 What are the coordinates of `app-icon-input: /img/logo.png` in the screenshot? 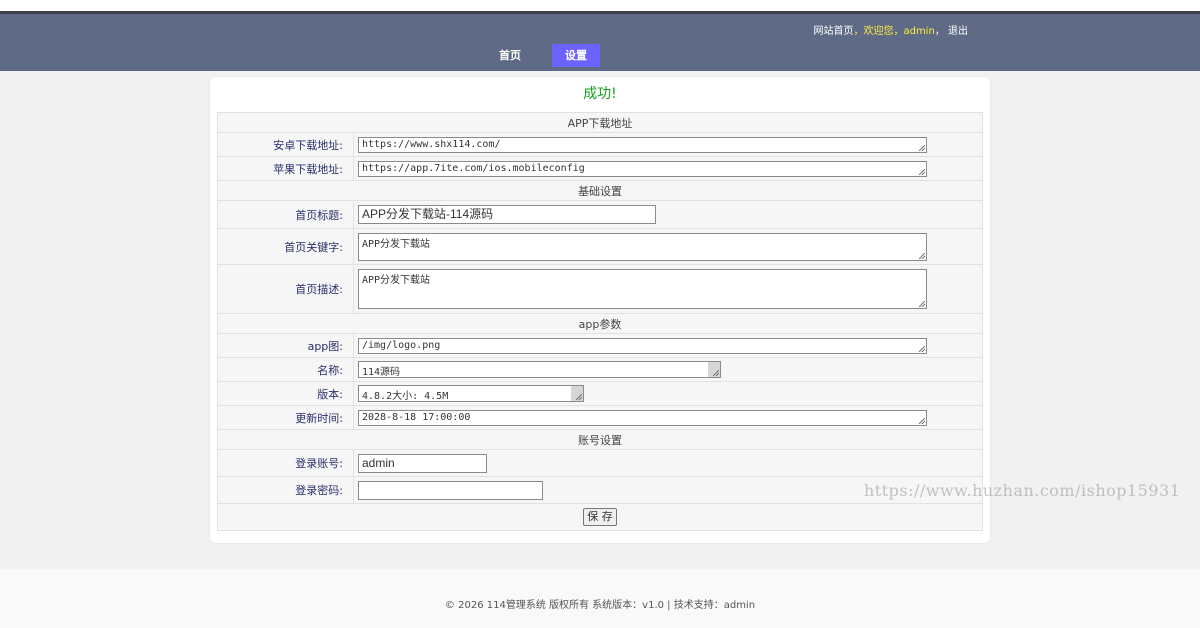 It's located at (642, 345).